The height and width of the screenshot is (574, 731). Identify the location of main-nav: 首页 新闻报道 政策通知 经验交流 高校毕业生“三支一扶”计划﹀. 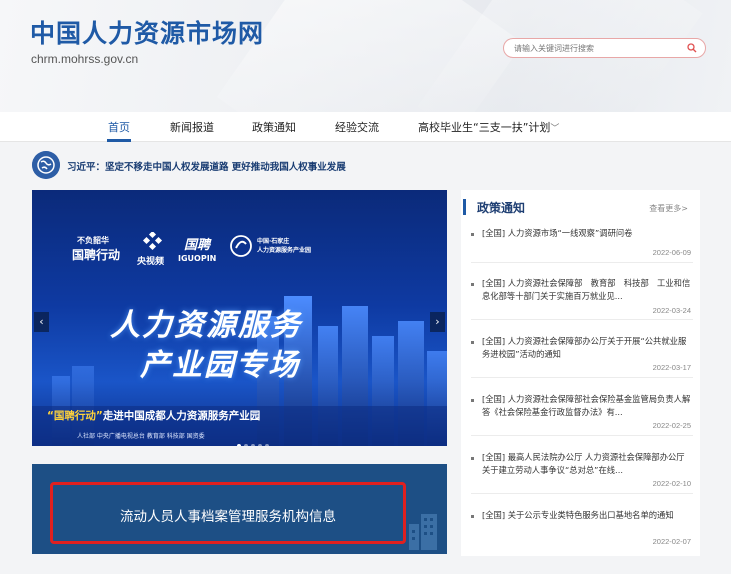
(365, 127).